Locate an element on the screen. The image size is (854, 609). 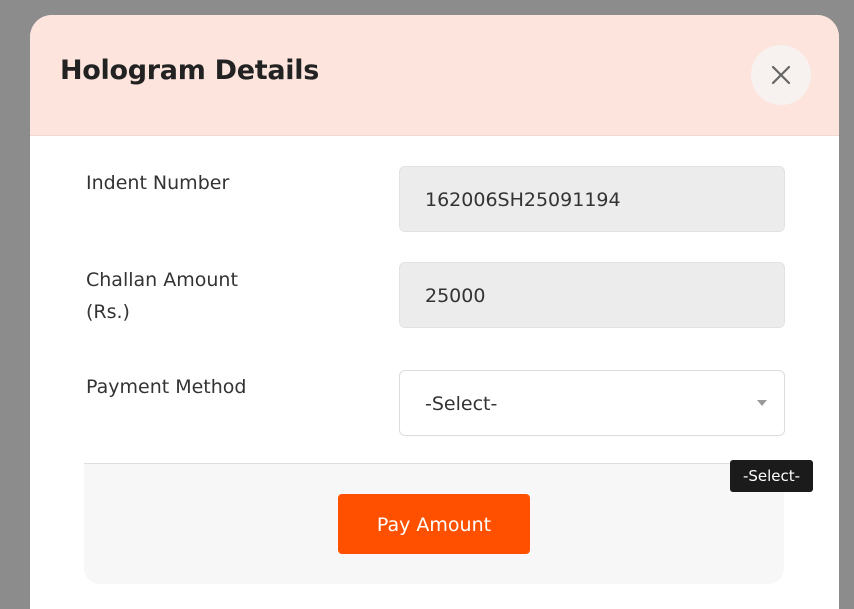
select-tooltip: -Select- is located at coordinates (771, 476).